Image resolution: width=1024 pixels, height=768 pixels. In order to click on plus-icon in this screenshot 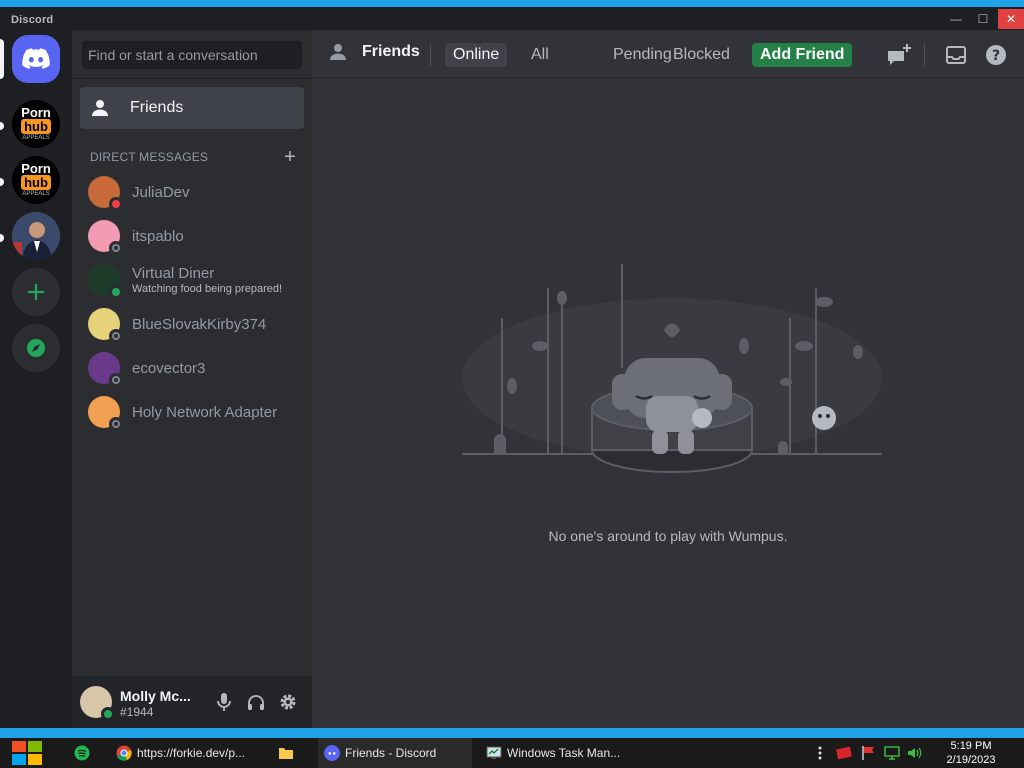, I will do `click(36, 292)`.